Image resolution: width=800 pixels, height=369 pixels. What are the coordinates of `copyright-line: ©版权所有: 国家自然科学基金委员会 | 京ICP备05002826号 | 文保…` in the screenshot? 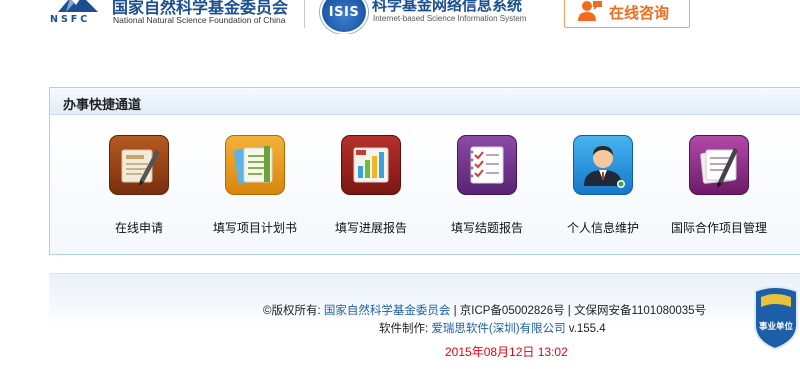 It's located at (484, 310).